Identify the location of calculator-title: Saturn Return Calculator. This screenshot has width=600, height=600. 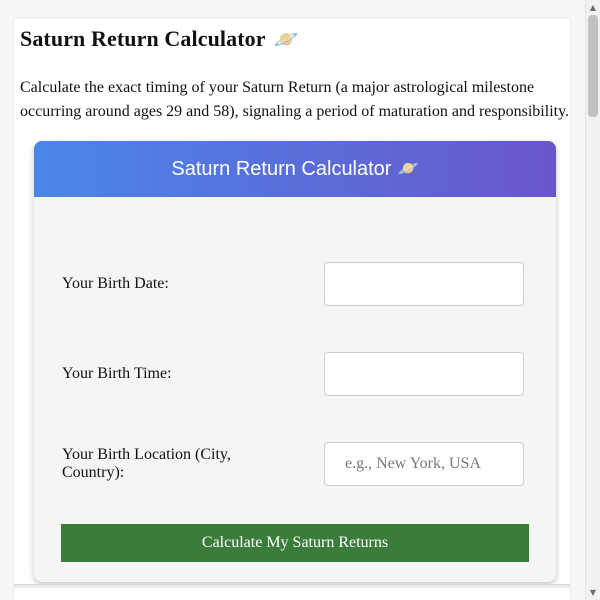
(281, 168).